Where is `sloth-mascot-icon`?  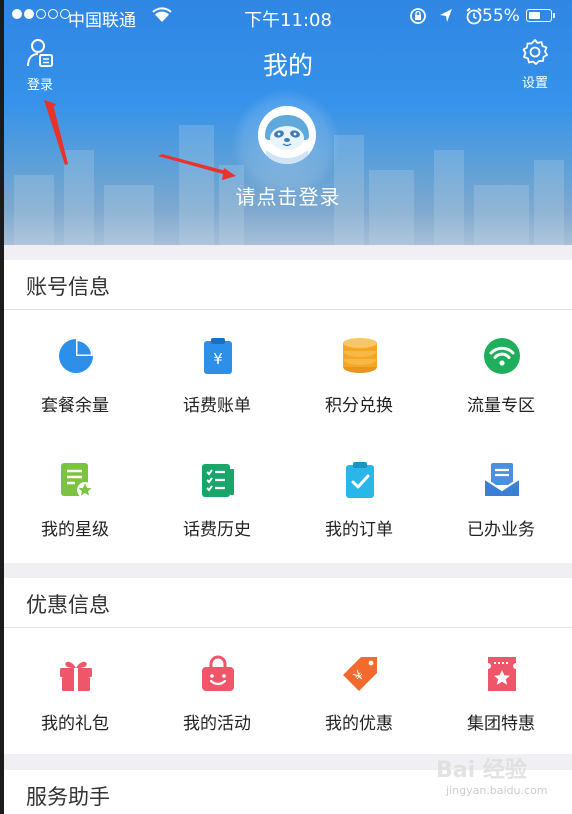 sloth-mascot-icon is located at coordinates (287, 135).